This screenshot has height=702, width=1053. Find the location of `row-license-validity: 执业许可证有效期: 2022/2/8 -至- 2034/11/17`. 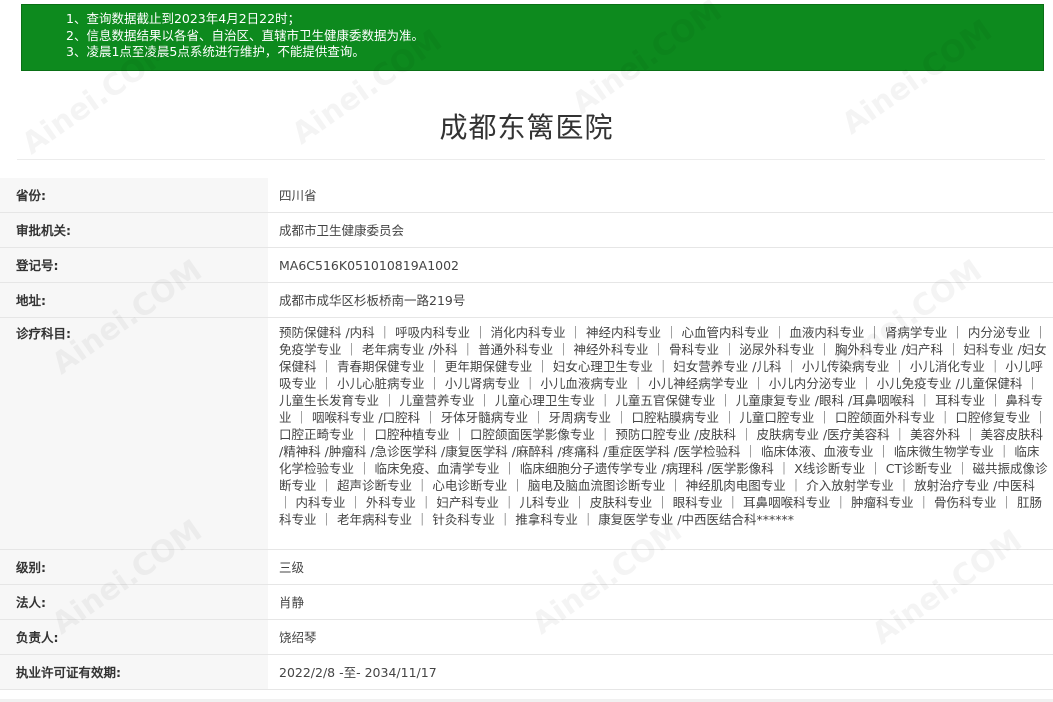

row-license-validity: 执业许可证有效期: 2022/2/8 -至- 2034/11/17 is located at coordinates (526, 672).